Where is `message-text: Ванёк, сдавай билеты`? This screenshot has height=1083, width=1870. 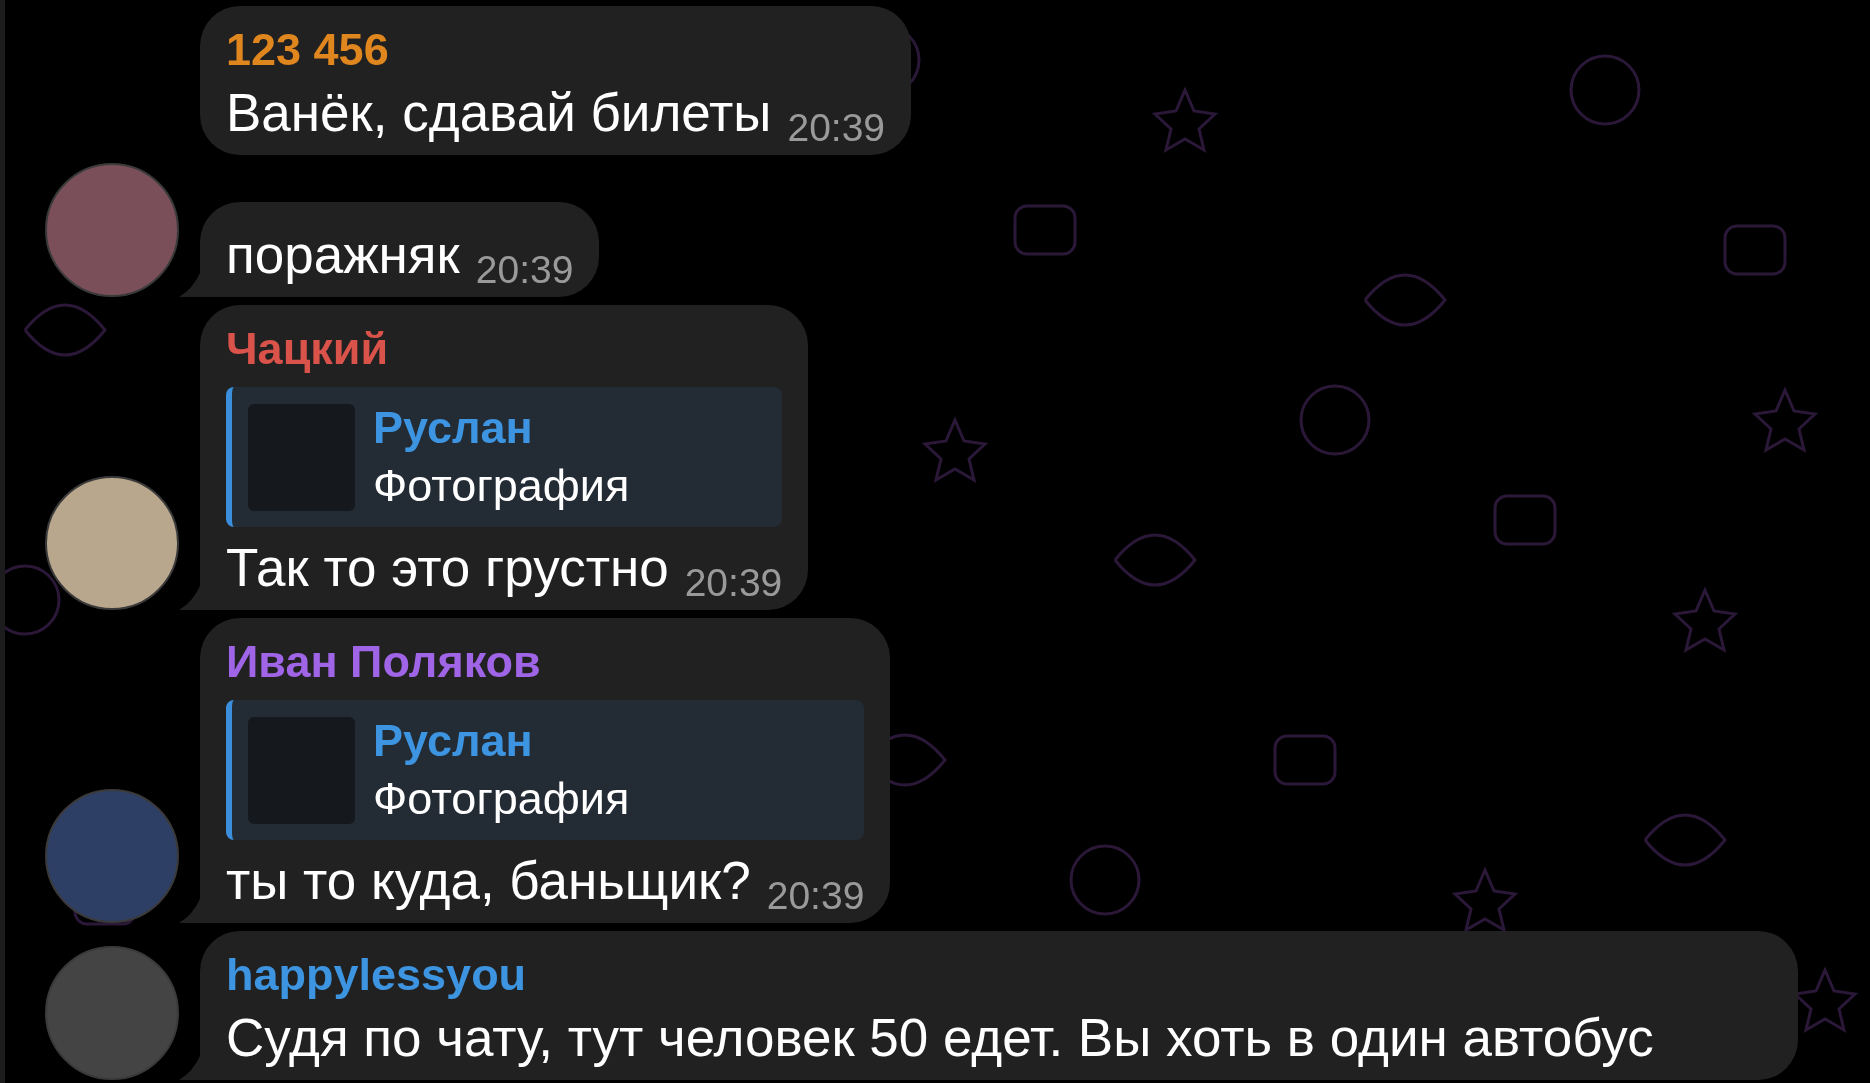 message-text: Ванёк, сдавай билеты is located at coordinates (499, 113).